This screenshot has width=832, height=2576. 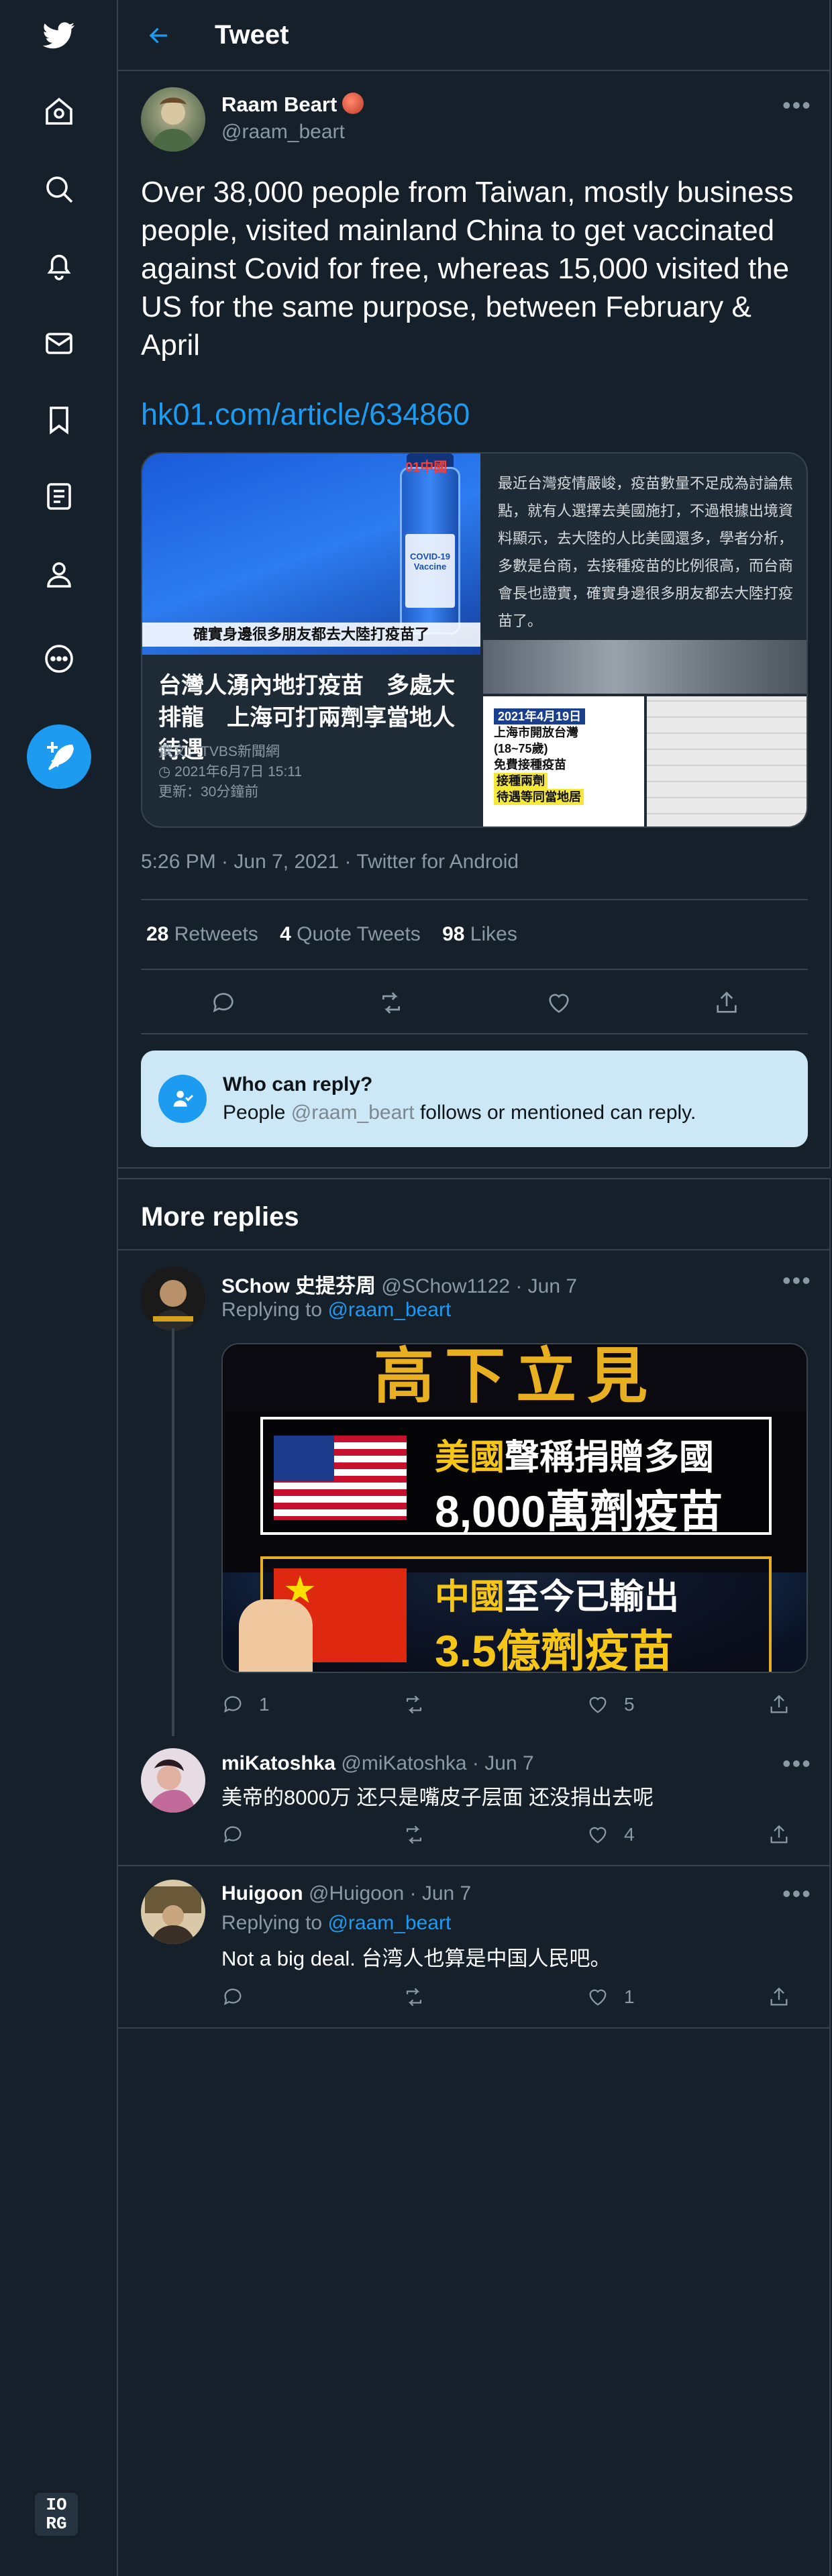 I want to click on media-cn-claim: 至今已輸出, so click(x=593, y=1597).